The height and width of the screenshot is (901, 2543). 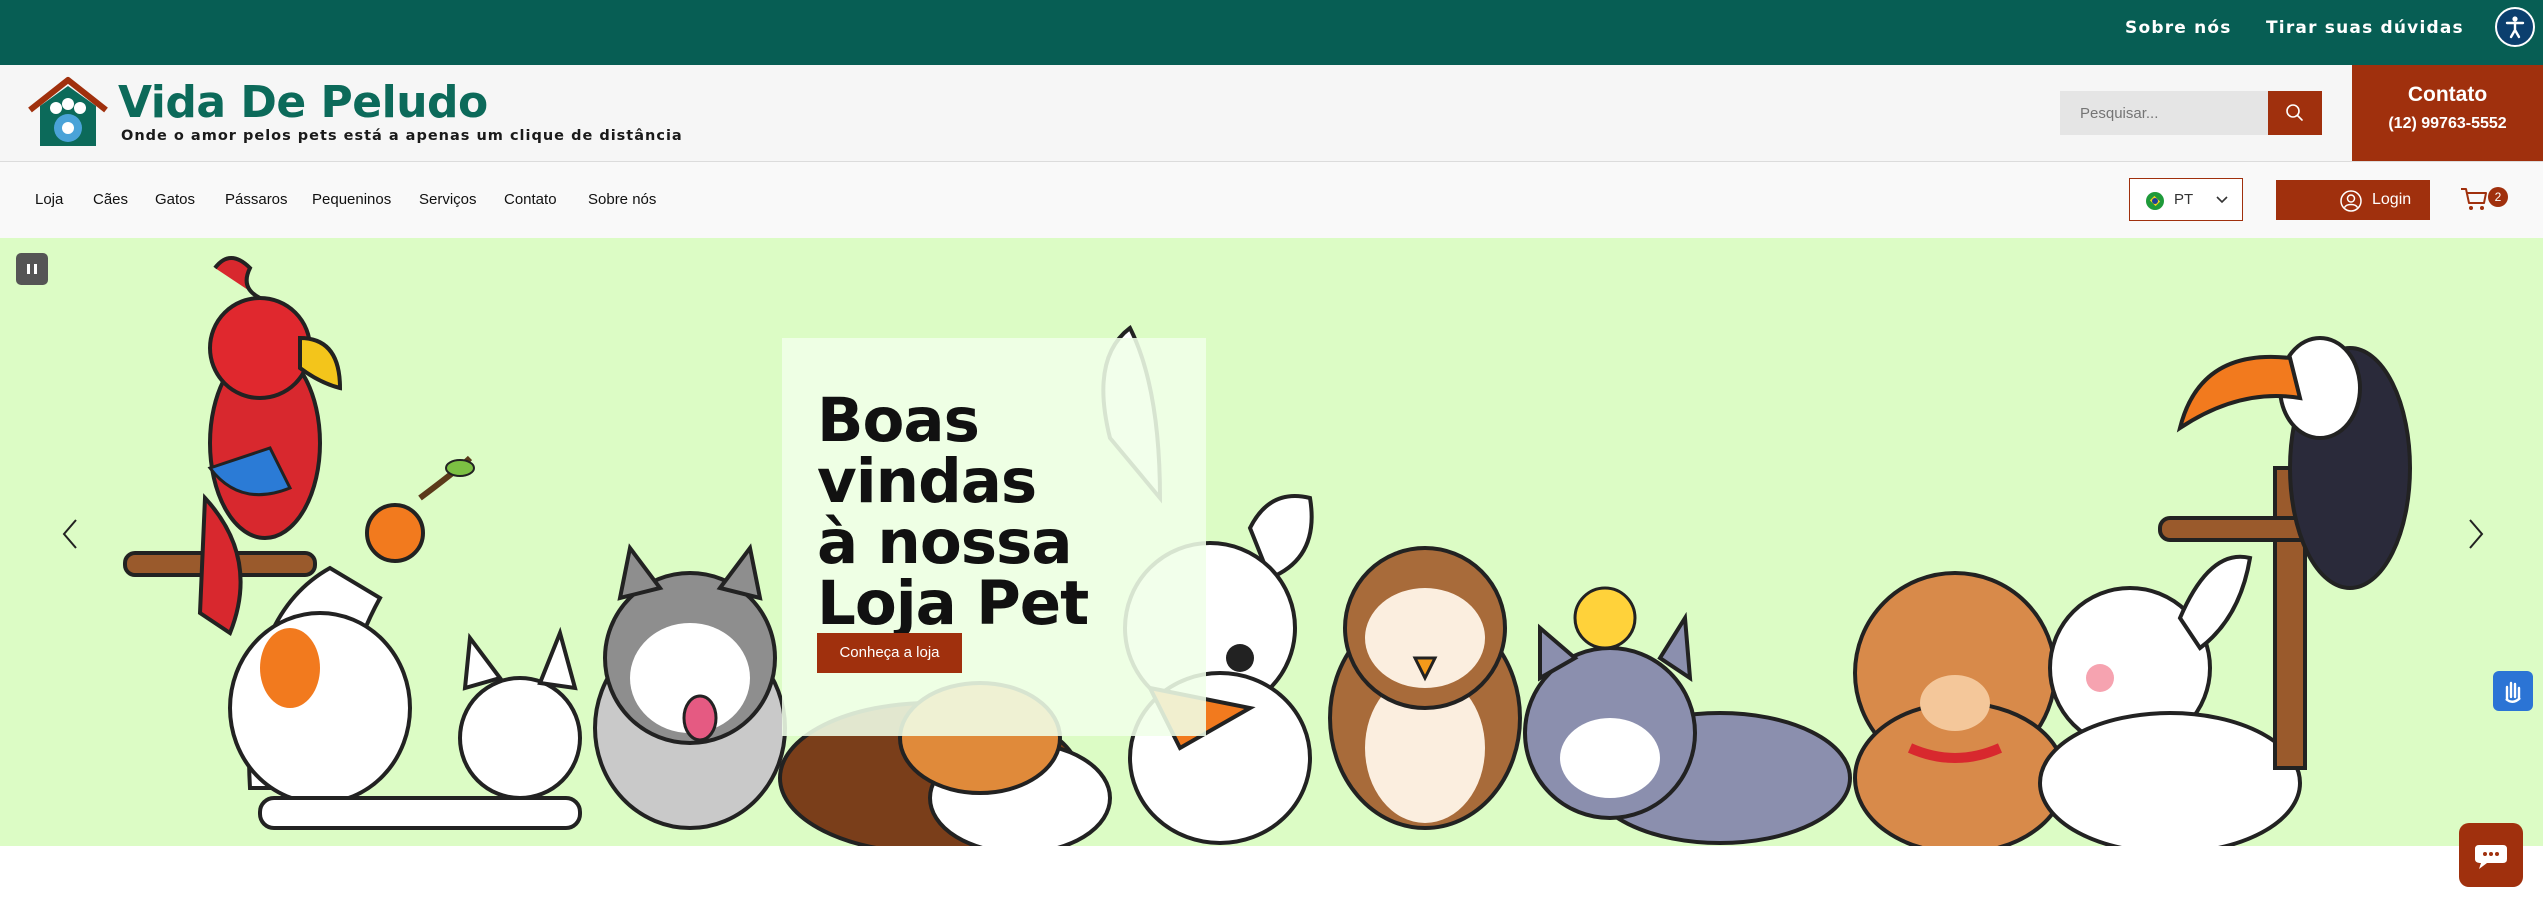 I want to click on nav-item-servicos: Serviços, so click(x=448, y=199).